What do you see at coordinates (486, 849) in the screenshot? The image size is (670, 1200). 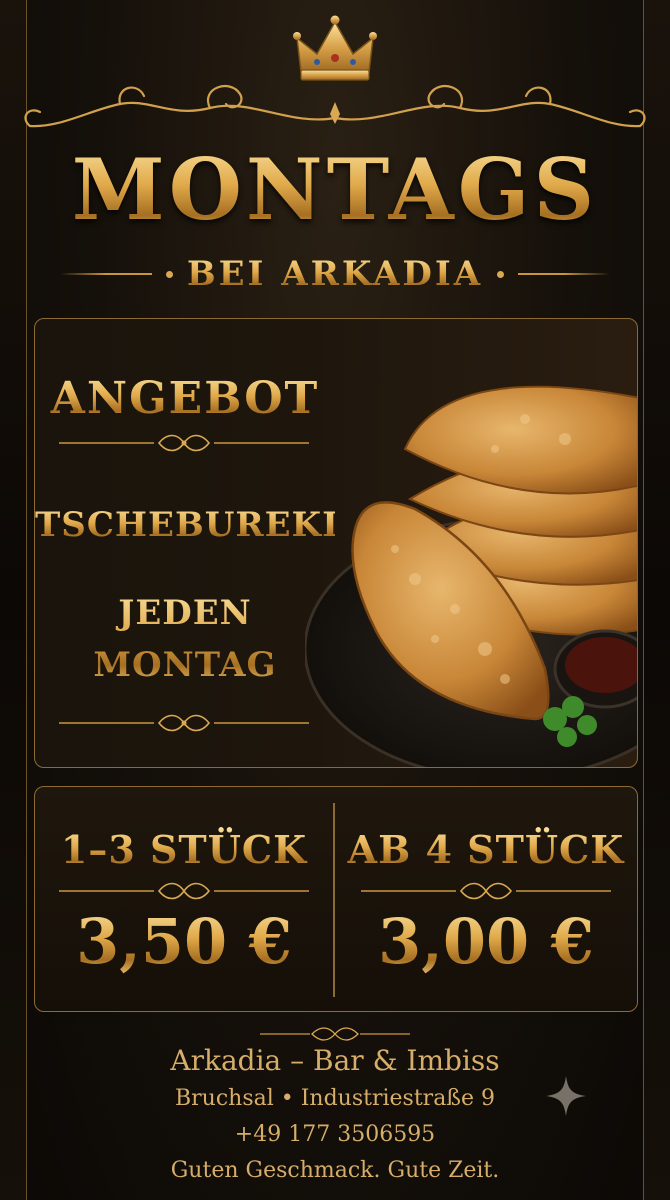 I see `price-label: AB 4 STÜCK` at bounding box center [486, 849].